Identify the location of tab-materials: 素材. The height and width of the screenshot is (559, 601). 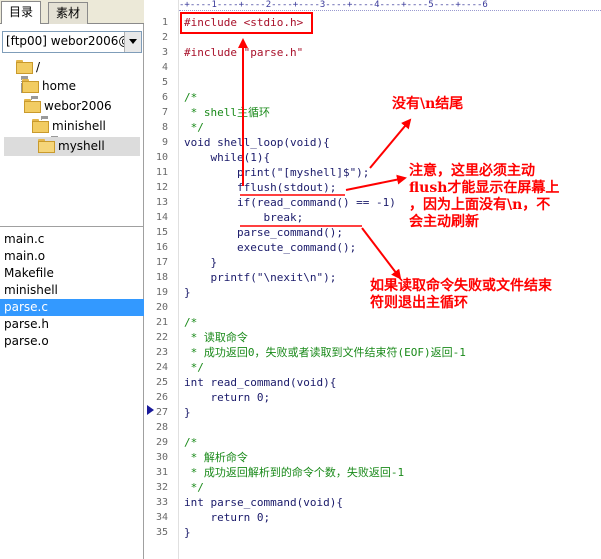
(68, 13).